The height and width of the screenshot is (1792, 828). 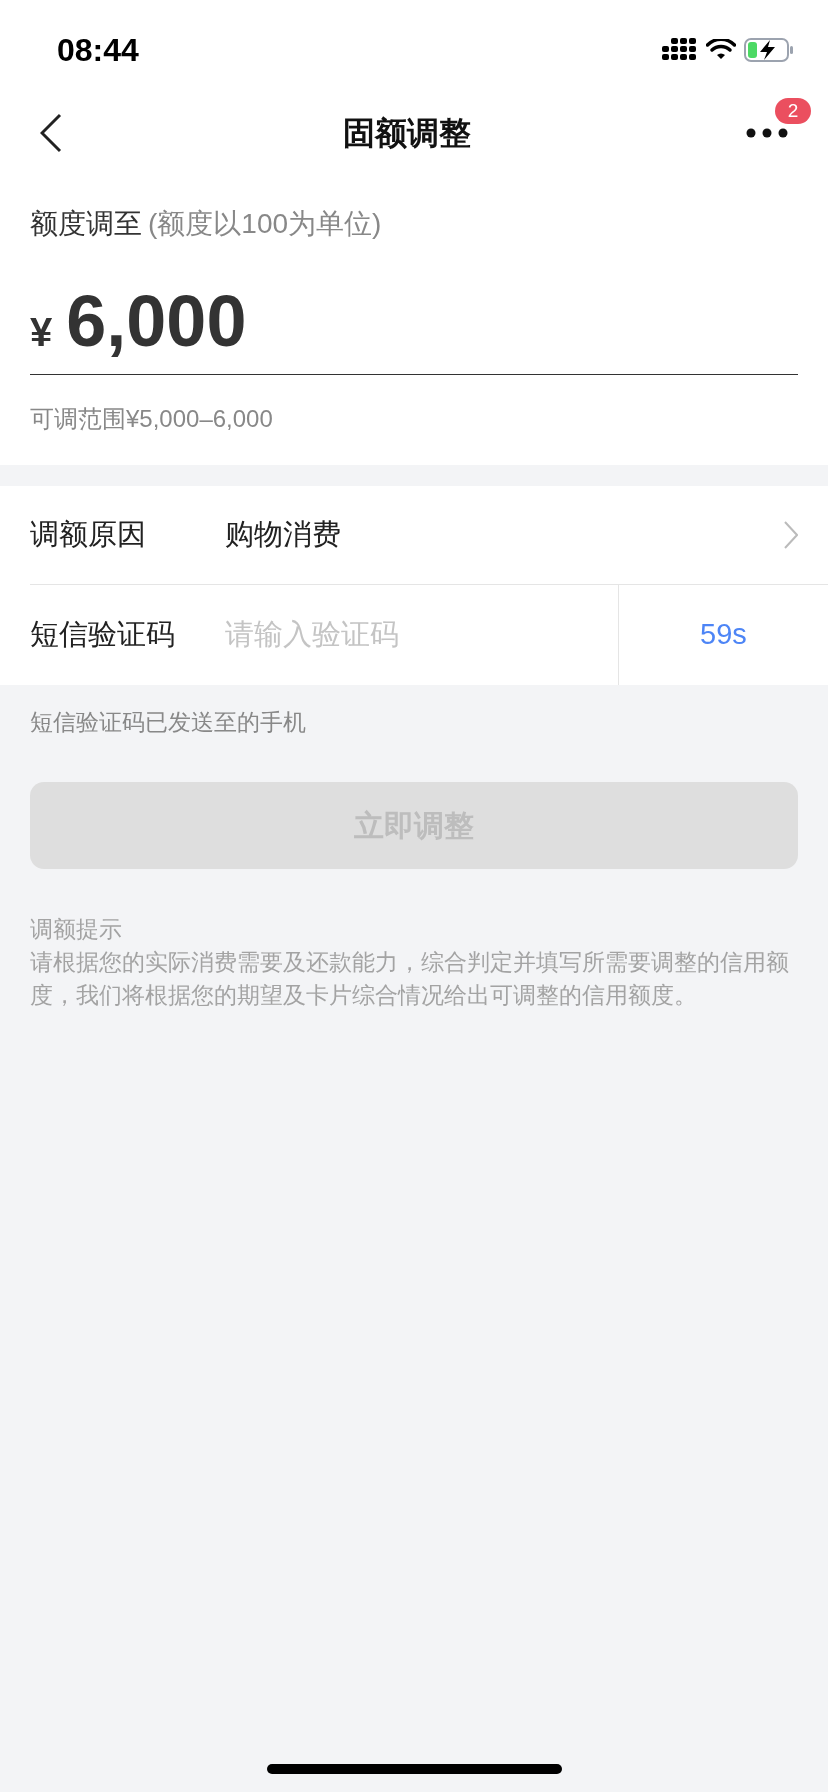 What do you see at coordinates (98, 50) in the screenshot?
I see `status-time: 08:44` at bounding box center [98, 50].